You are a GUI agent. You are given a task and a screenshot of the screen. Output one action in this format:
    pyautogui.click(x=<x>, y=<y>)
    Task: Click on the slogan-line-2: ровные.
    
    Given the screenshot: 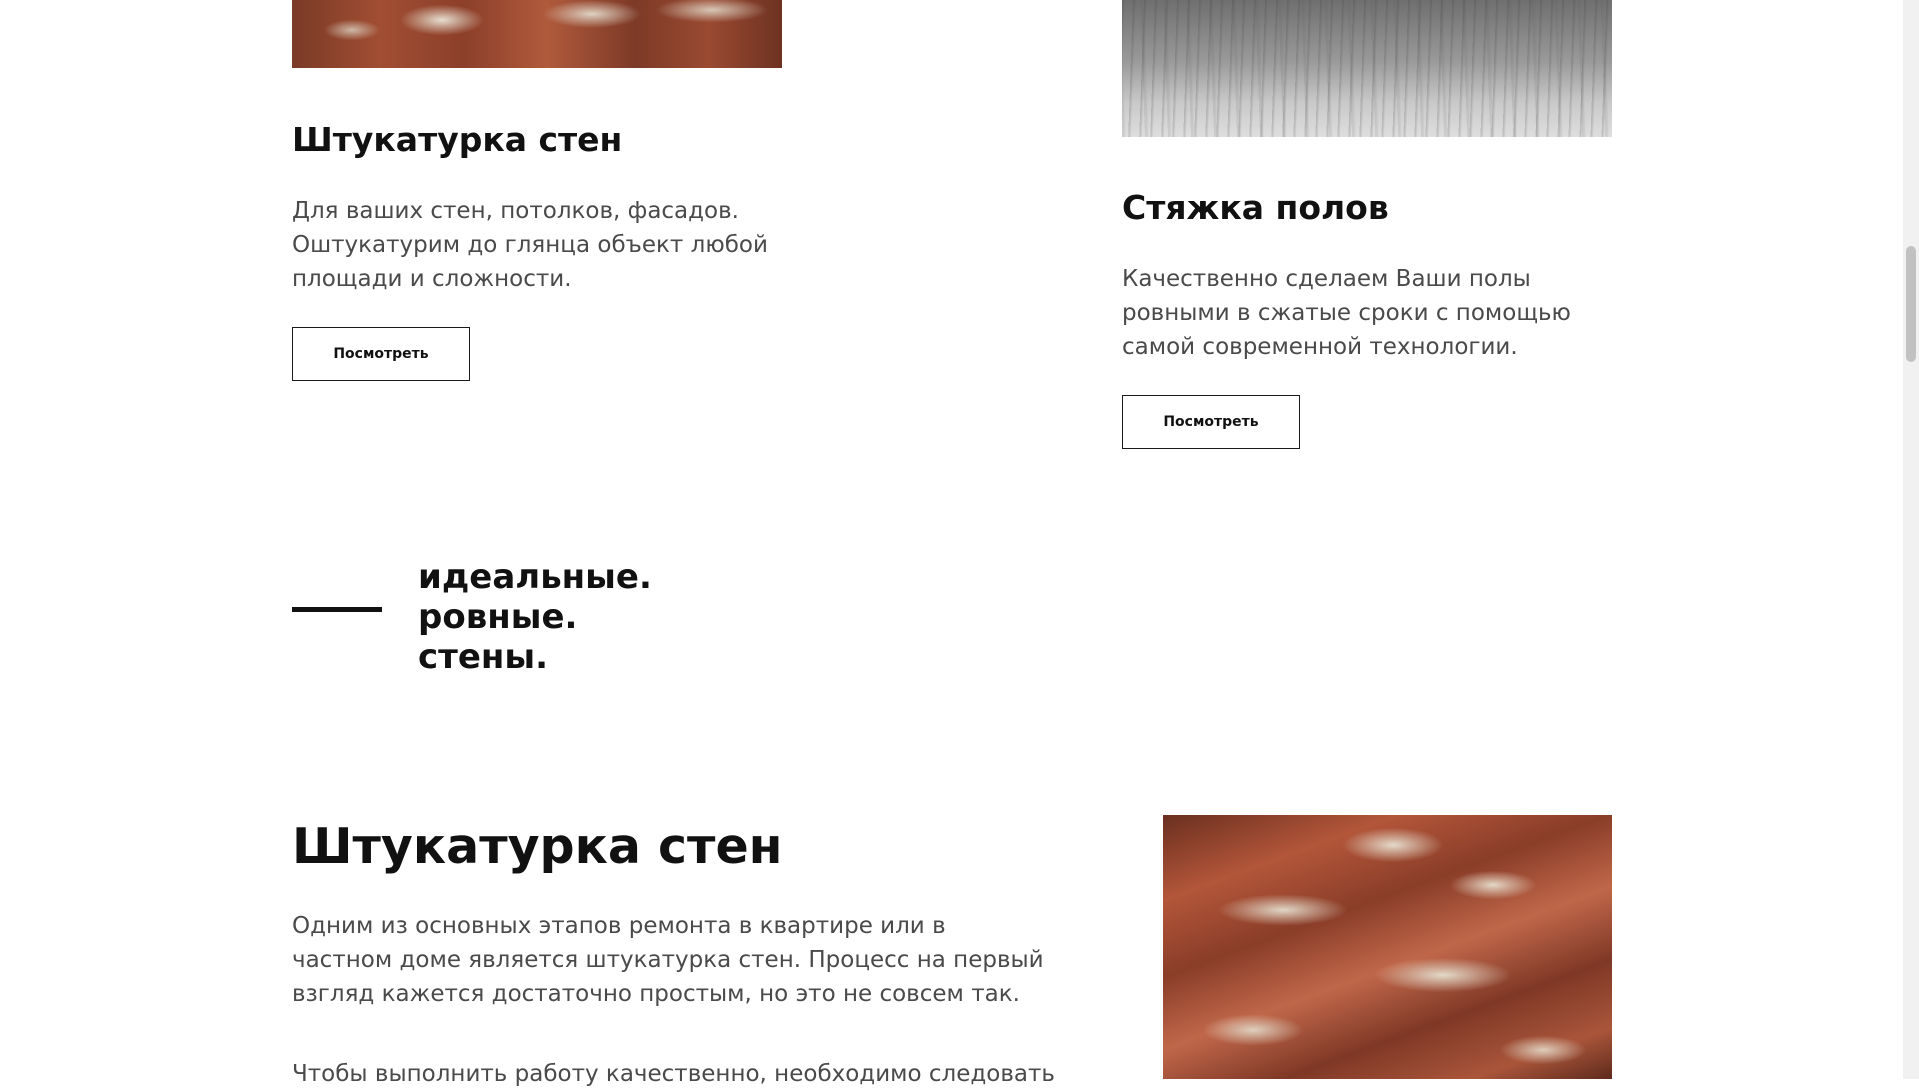 What is the action you would take?
    pyautogui.click(x=498, y=617)
    